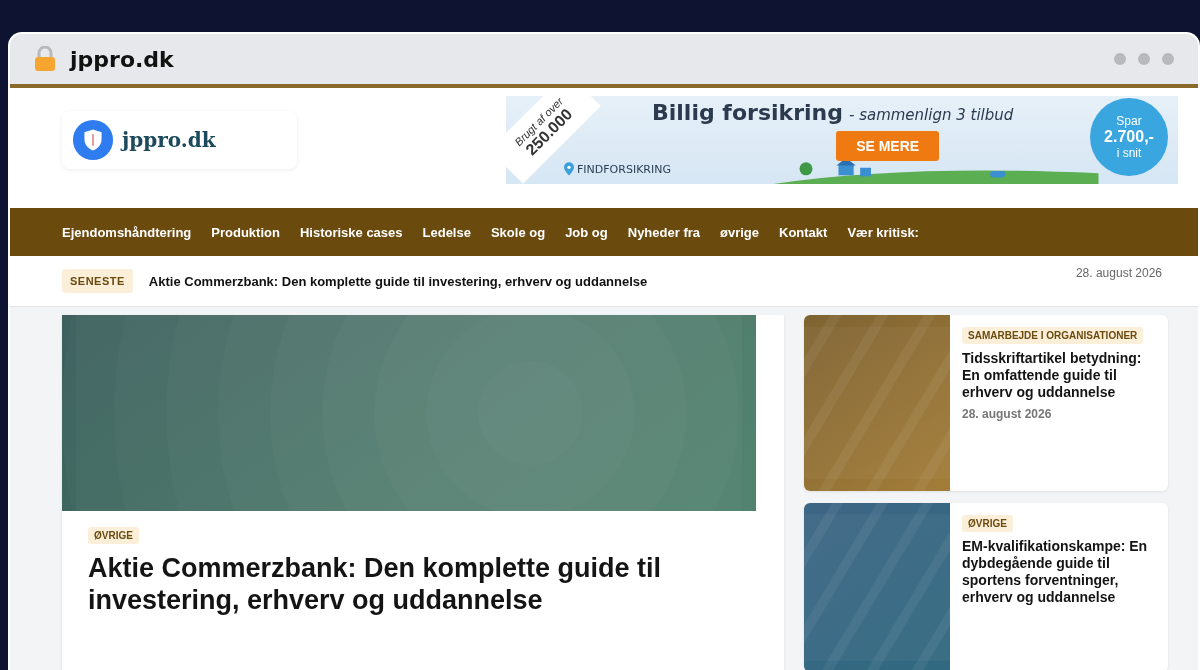  Describe the element at coordinates (883, 232) in the screenshot. I see `nav-link: Vær kritisk:` at that location.